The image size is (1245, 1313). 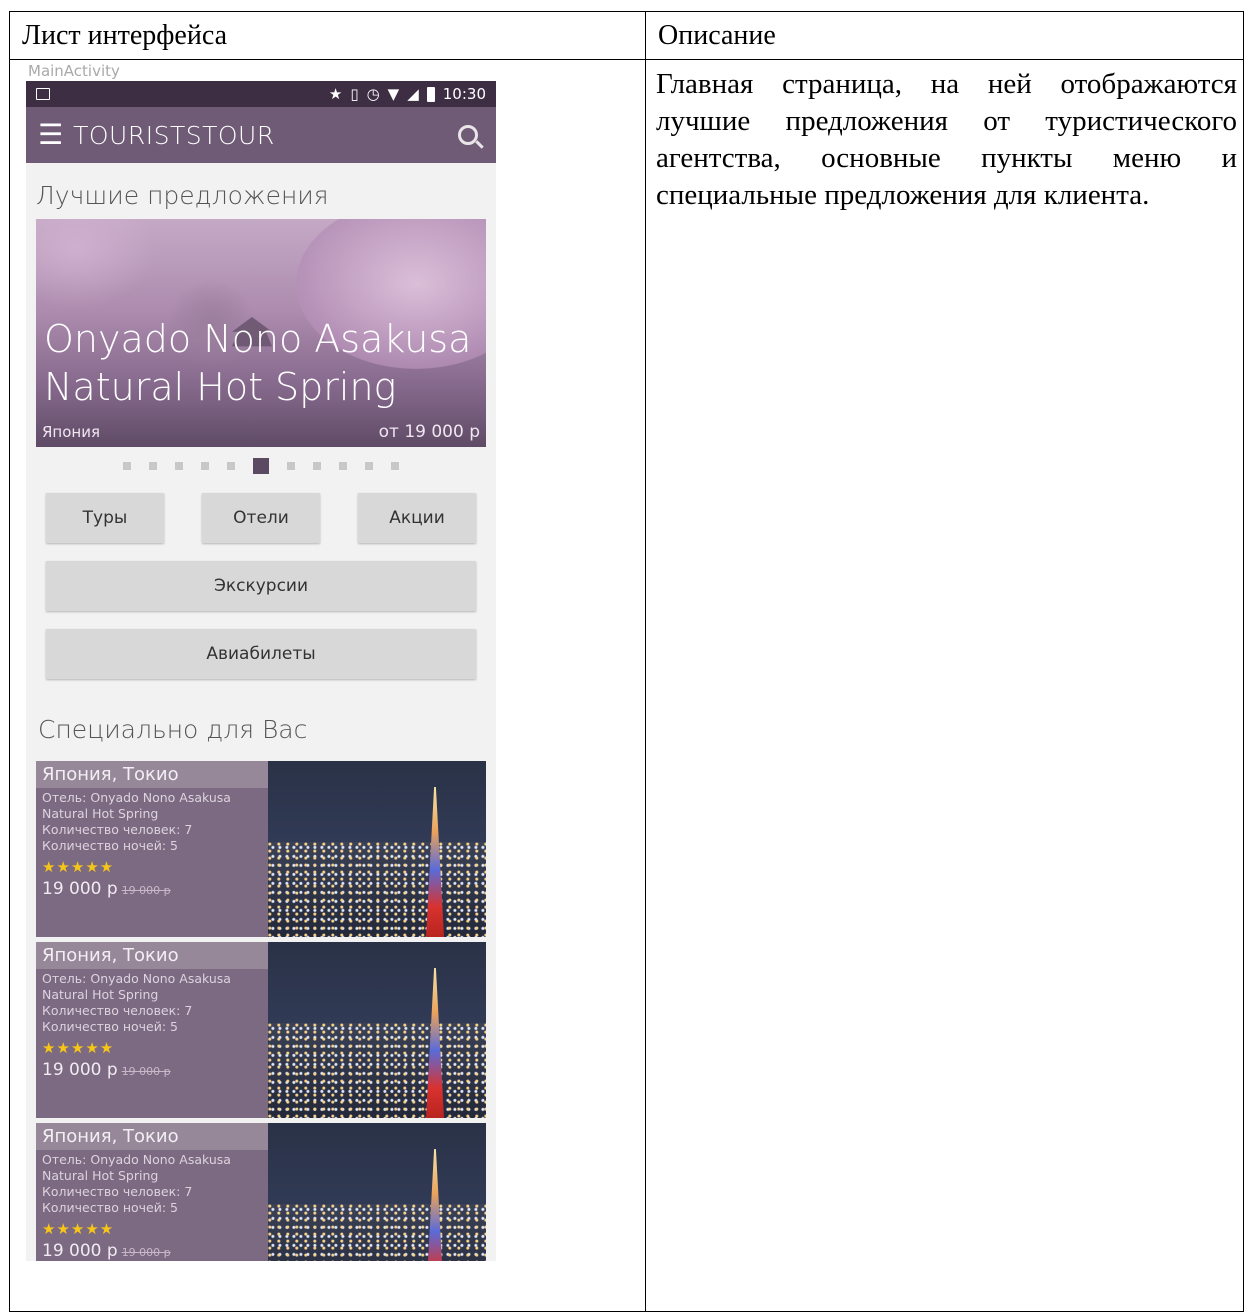 What do you see at coordinates (468, 135) in the screenshot?
I see `search-icon` at bounding box center [468, 135].